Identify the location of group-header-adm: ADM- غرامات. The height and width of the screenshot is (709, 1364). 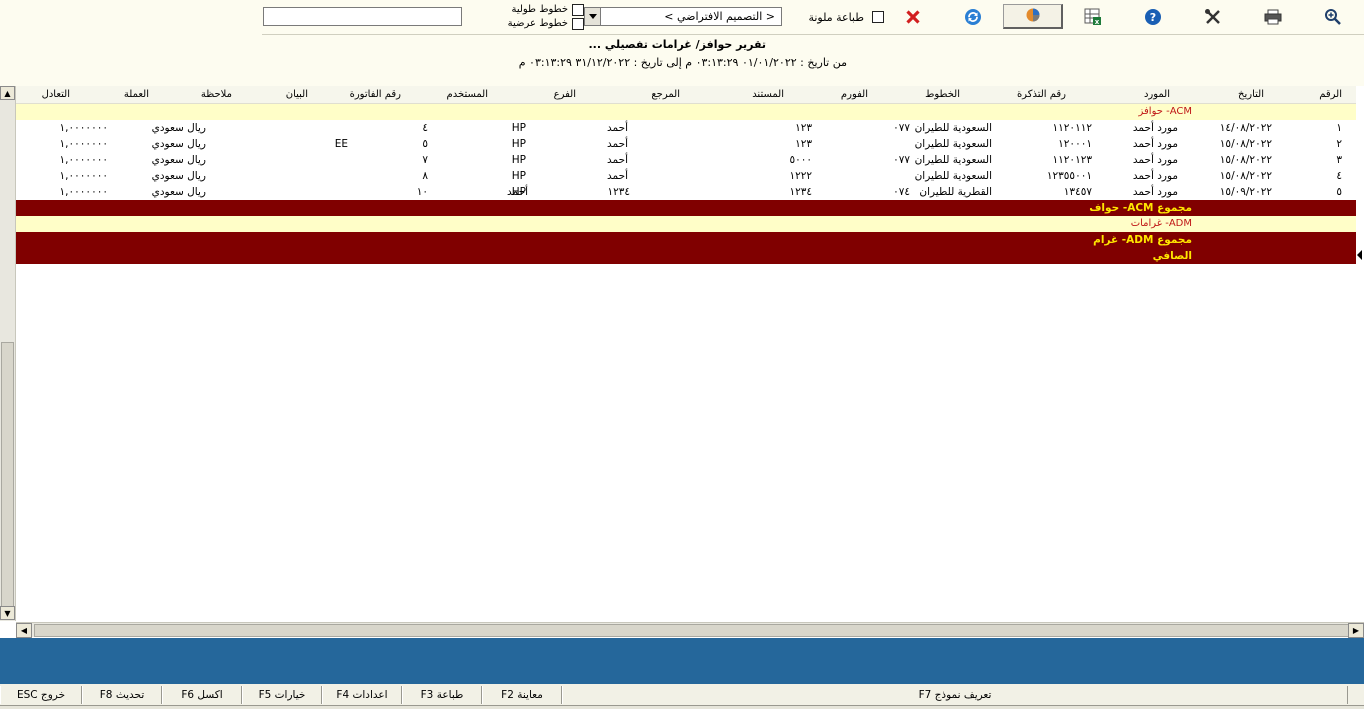
(686, 224).